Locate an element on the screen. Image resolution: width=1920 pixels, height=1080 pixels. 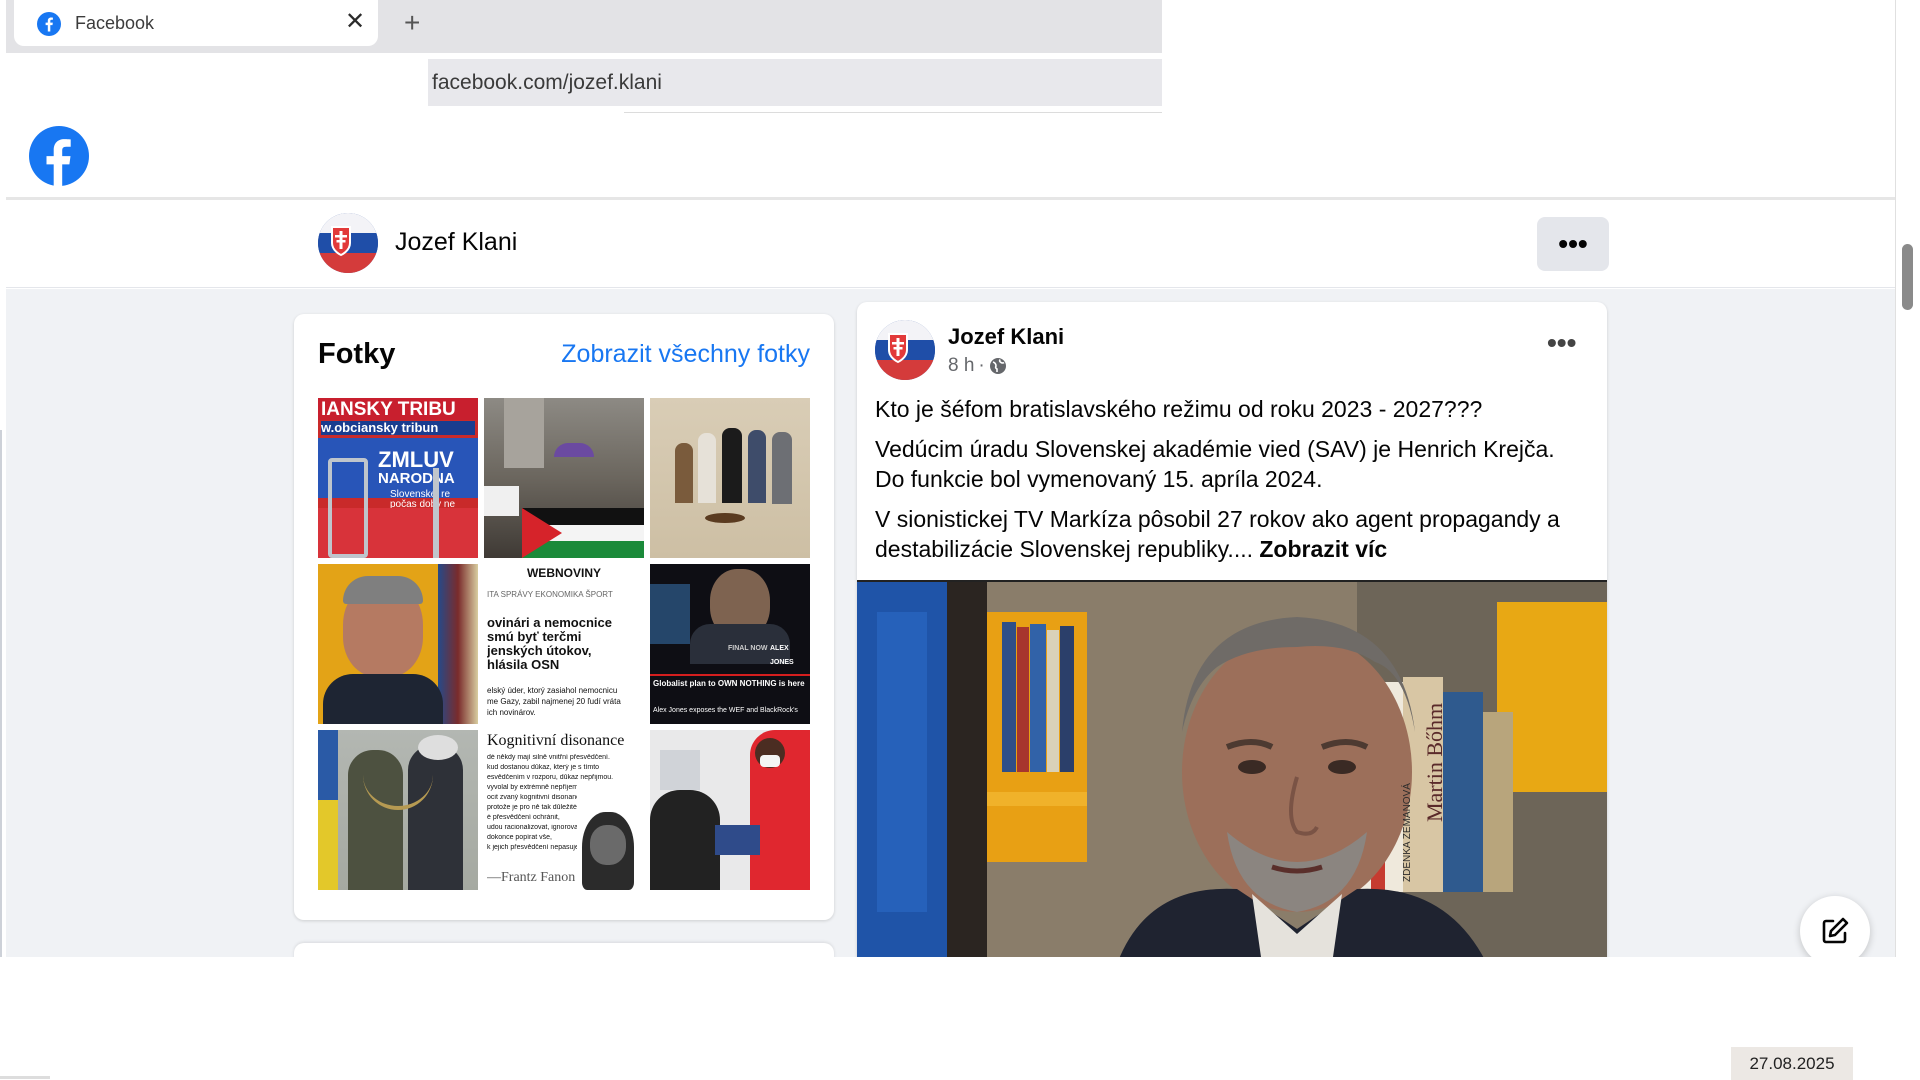
bottom-area is located at coordinates (960, 1018).